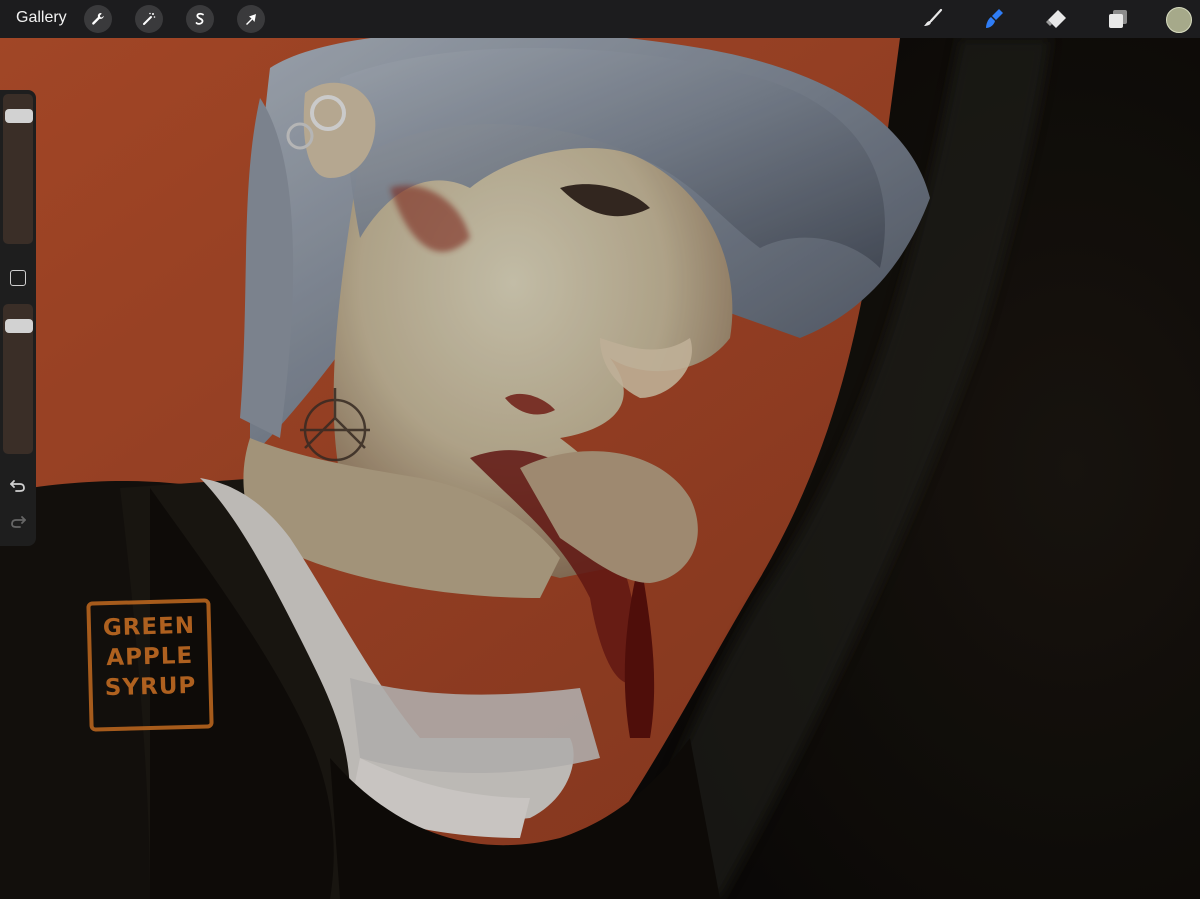 This screenshot has width=1200, height=899. I want to click on undo-icon, so click(18, 485).